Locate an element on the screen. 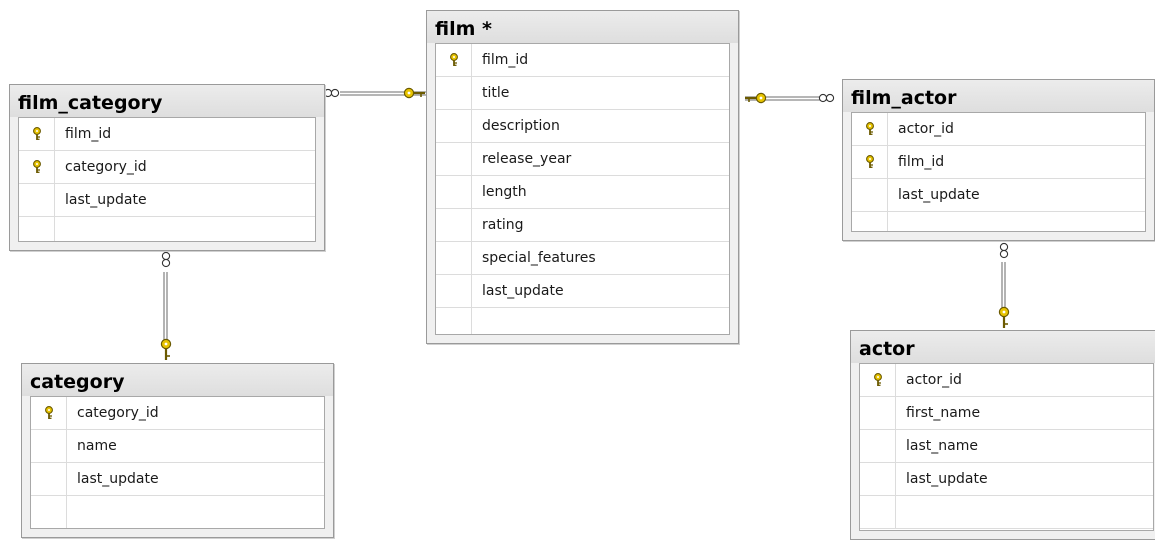 Image resolution: width=1155 pixels, height=540 pixels. table-category: category category_idname last_update is located at coordinates (177, 450).